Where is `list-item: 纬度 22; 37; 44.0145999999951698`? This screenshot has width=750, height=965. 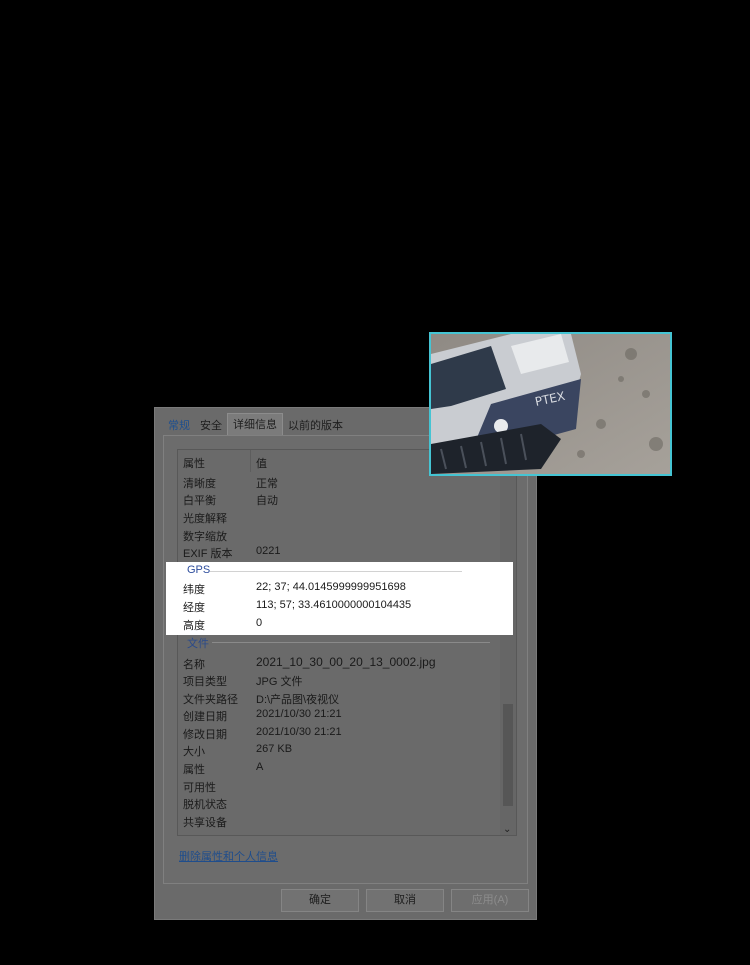 list-item: 纬度 22; 37; 44.0145999999951698 is located at coordinates (336, 587).